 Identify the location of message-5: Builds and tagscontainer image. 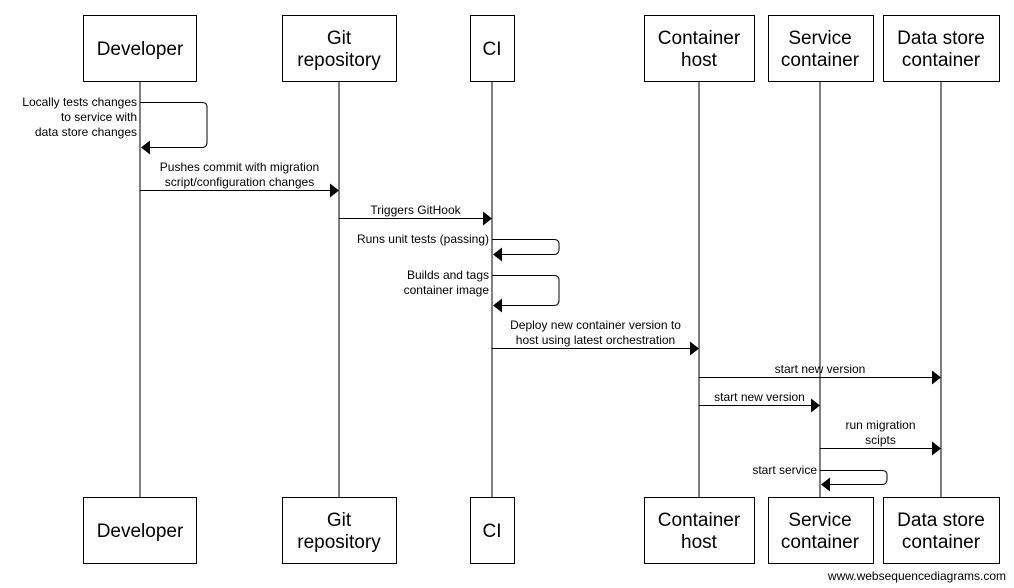
(482, 290).